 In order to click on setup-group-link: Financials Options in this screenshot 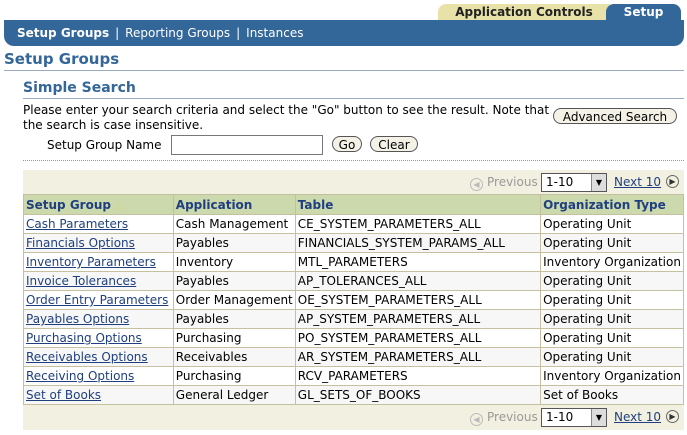, I will do `click(98, 243)`.